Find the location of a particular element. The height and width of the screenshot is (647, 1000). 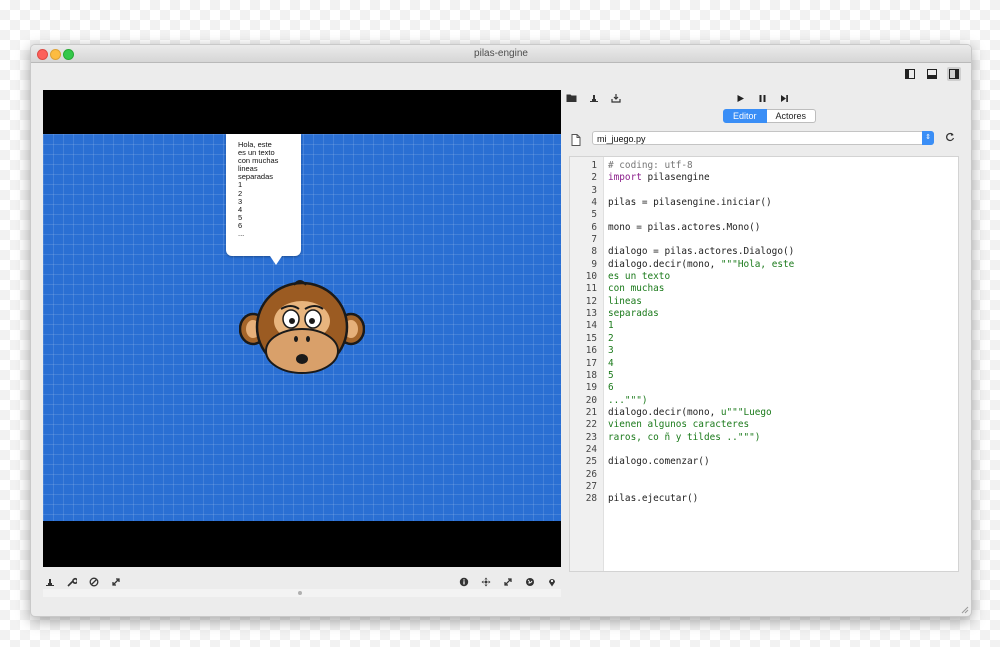

line-number: 20 is located at coordinates (591, 400).